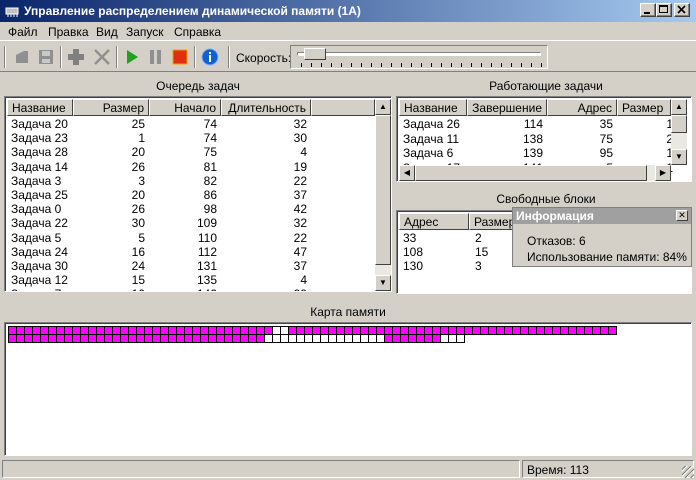  Describe the element at coordinates (141, 237) in the screenshot. I see `queue-cell: 5` at that location.